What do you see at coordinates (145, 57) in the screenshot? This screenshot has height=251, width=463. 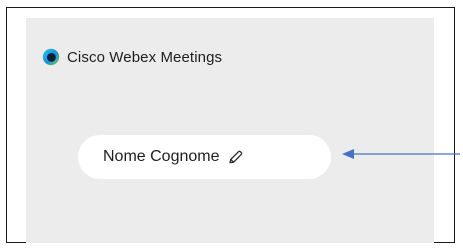 I see `app-title: Cisco Webex Meetings` at bounding box center [145, 57].